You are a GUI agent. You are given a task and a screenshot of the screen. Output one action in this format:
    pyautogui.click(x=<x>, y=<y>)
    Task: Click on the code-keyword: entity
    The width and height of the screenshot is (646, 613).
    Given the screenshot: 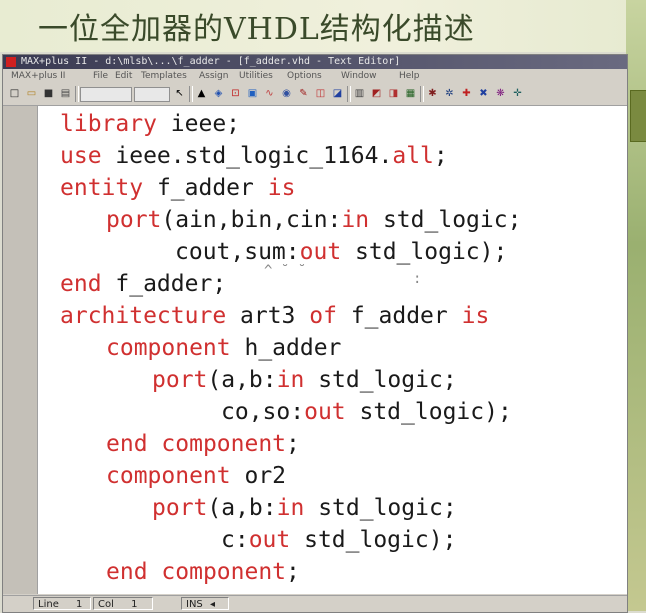 What is the action you would take?
    pyautogui.click(x=102, y=188)
    